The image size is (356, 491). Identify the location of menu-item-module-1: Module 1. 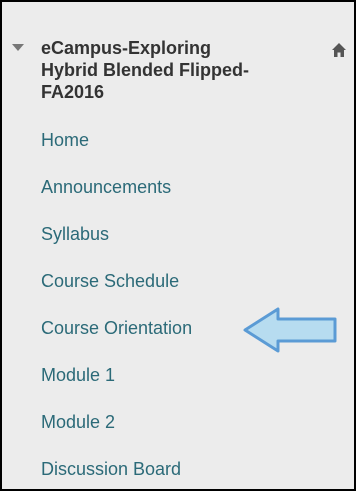
(78, 375).